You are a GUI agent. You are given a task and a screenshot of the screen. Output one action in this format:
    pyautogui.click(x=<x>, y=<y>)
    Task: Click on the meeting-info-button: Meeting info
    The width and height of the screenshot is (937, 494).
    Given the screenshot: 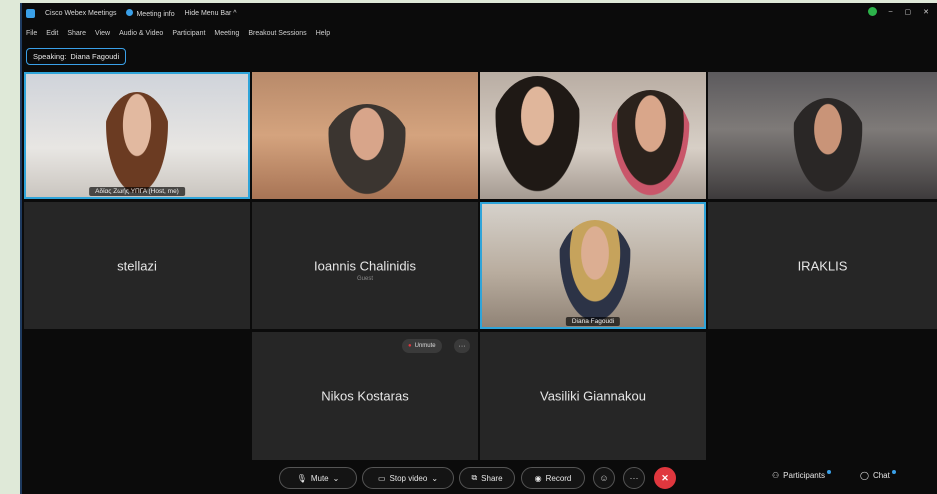 What is the action you would take?
    pyautogui.click(x=150, y=13)
    